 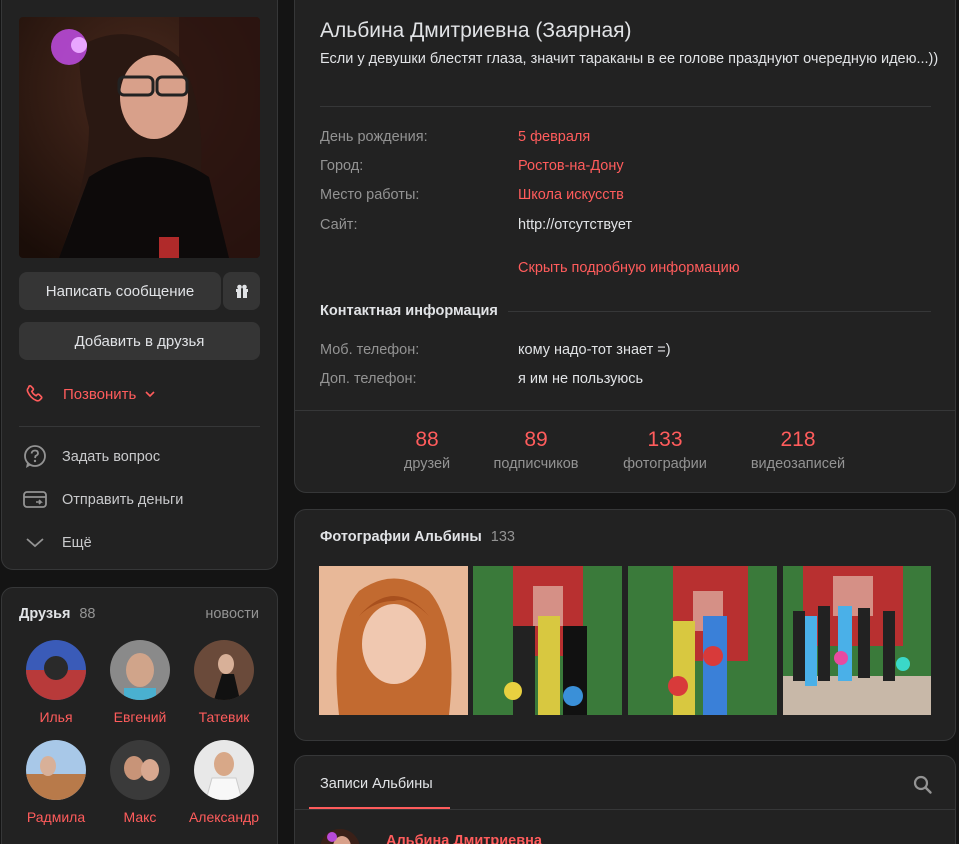 I want to click on mobile-value: кому надо-тот знает =), so click(x=594, y=350).